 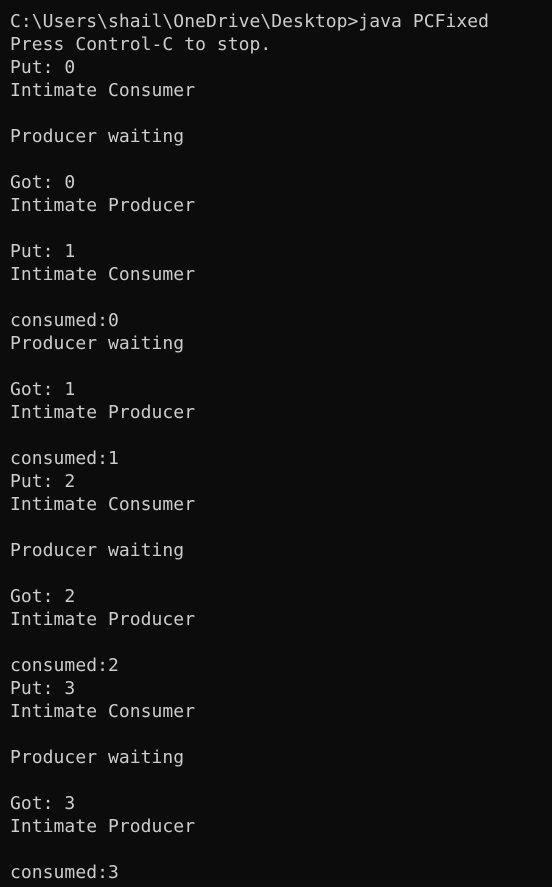 I want to click on terminal-line: Got: 0, so click(x=43, y=182).